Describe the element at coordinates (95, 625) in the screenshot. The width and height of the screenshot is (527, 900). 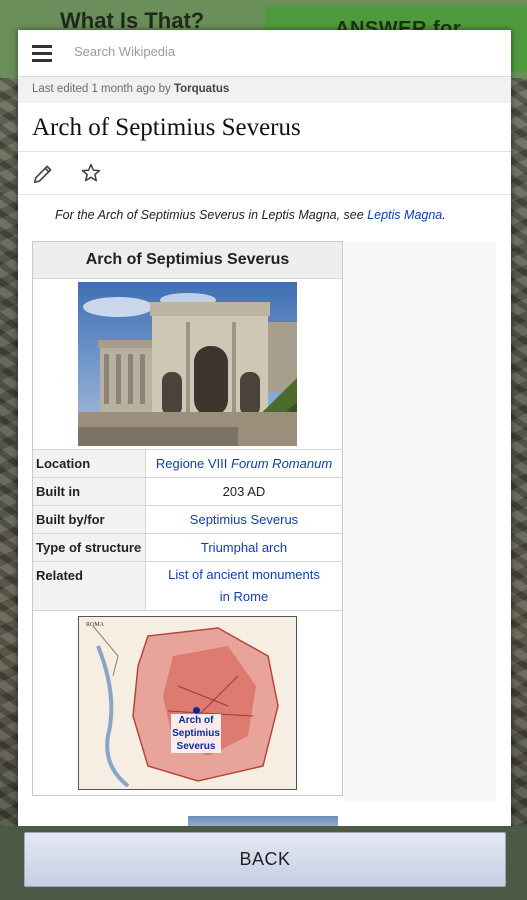
I see `svg-text: ROMA` at that location.